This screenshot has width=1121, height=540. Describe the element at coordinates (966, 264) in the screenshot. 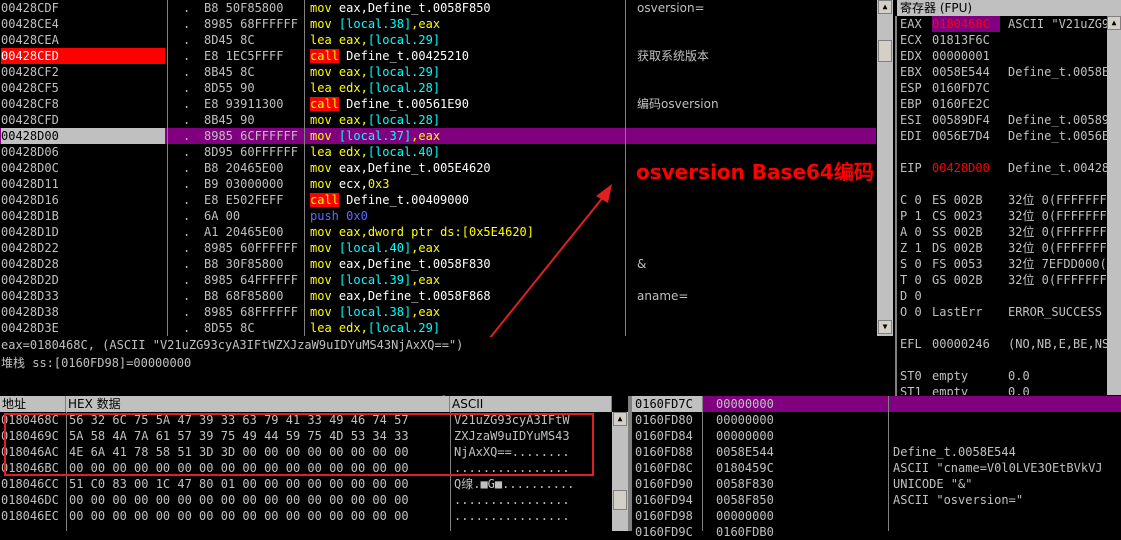

I see `register-value: FS 0053` at that location.